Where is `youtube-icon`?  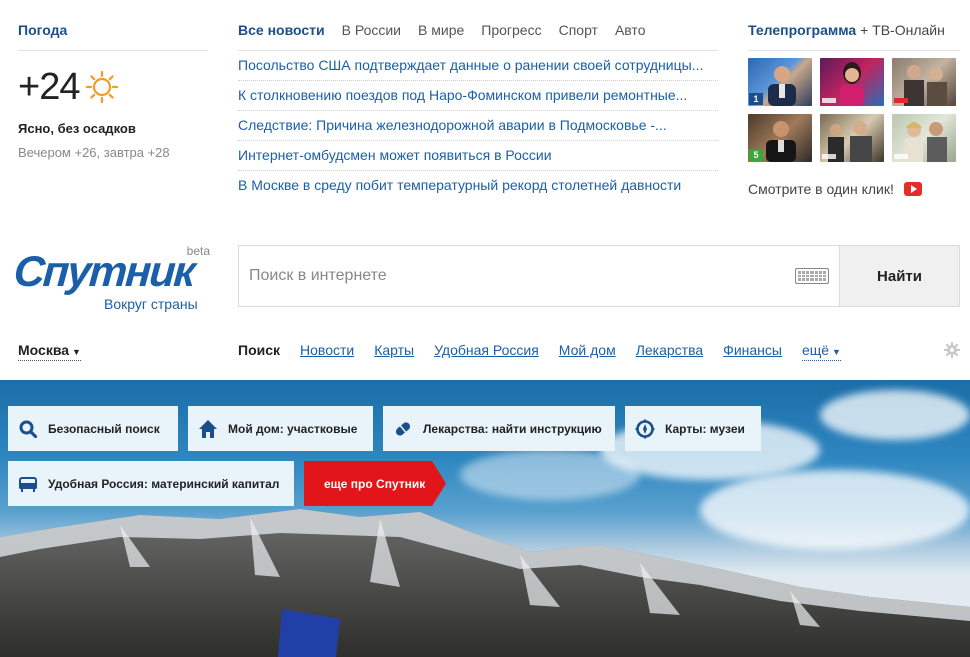 youtube-icon is located at coordinates (912, 189).